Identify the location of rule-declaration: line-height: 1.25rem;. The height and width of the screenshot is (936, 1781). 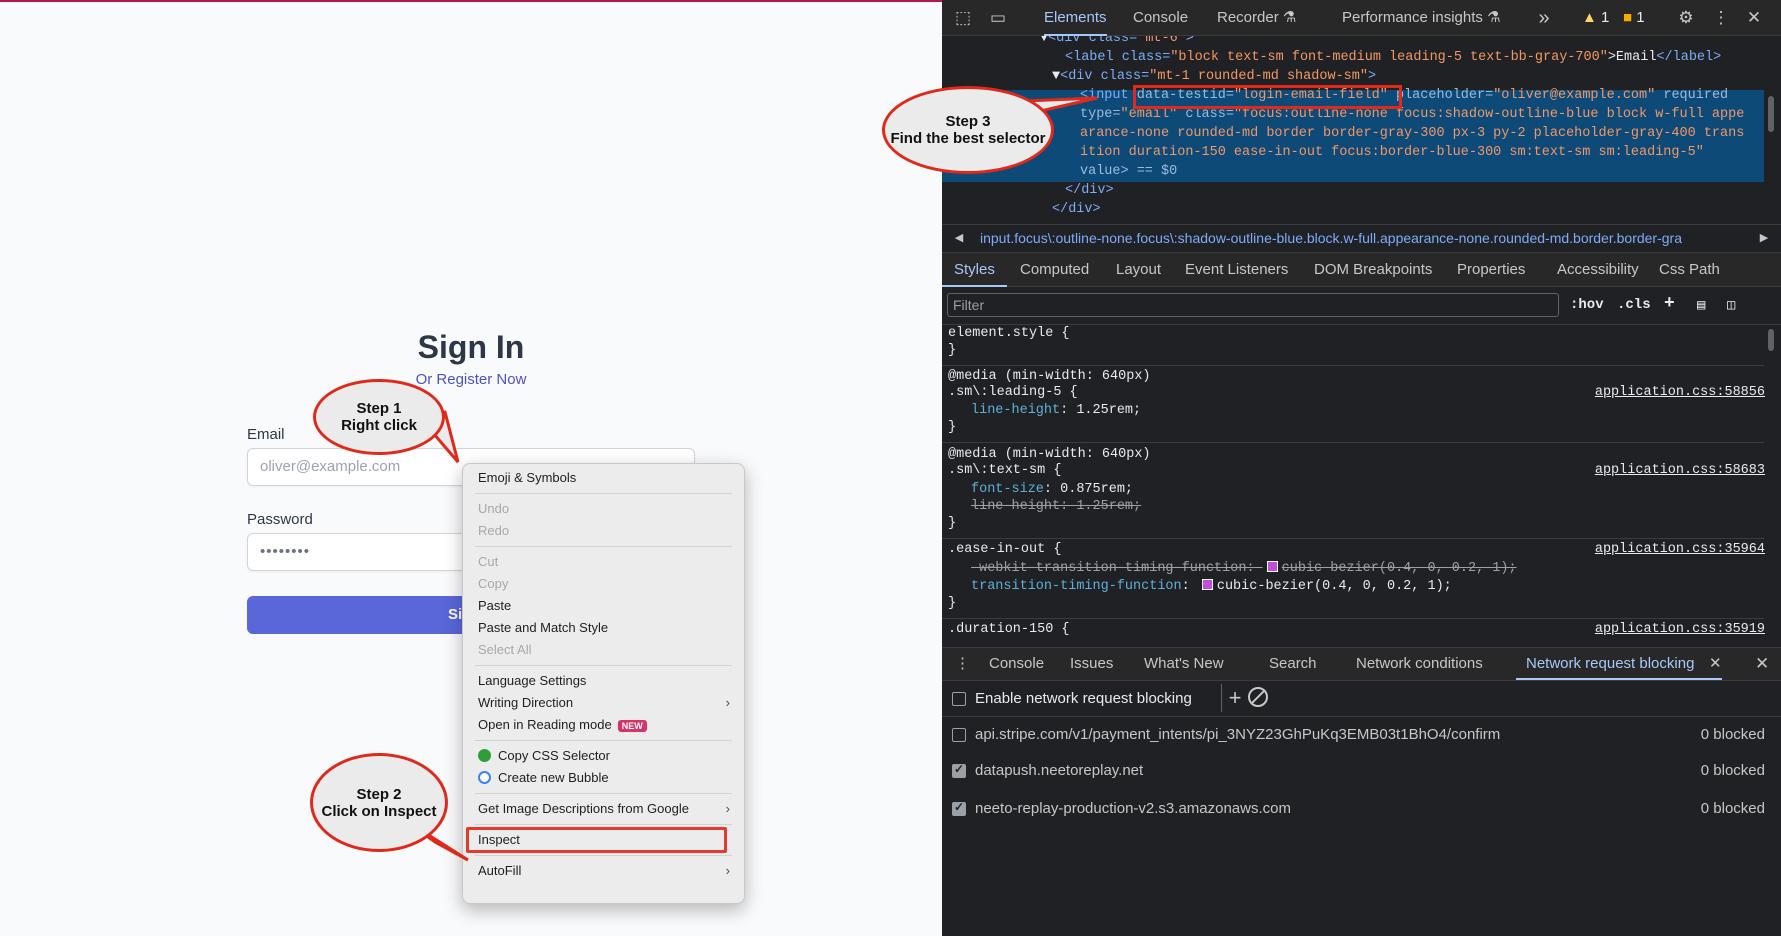
(1056, 410).